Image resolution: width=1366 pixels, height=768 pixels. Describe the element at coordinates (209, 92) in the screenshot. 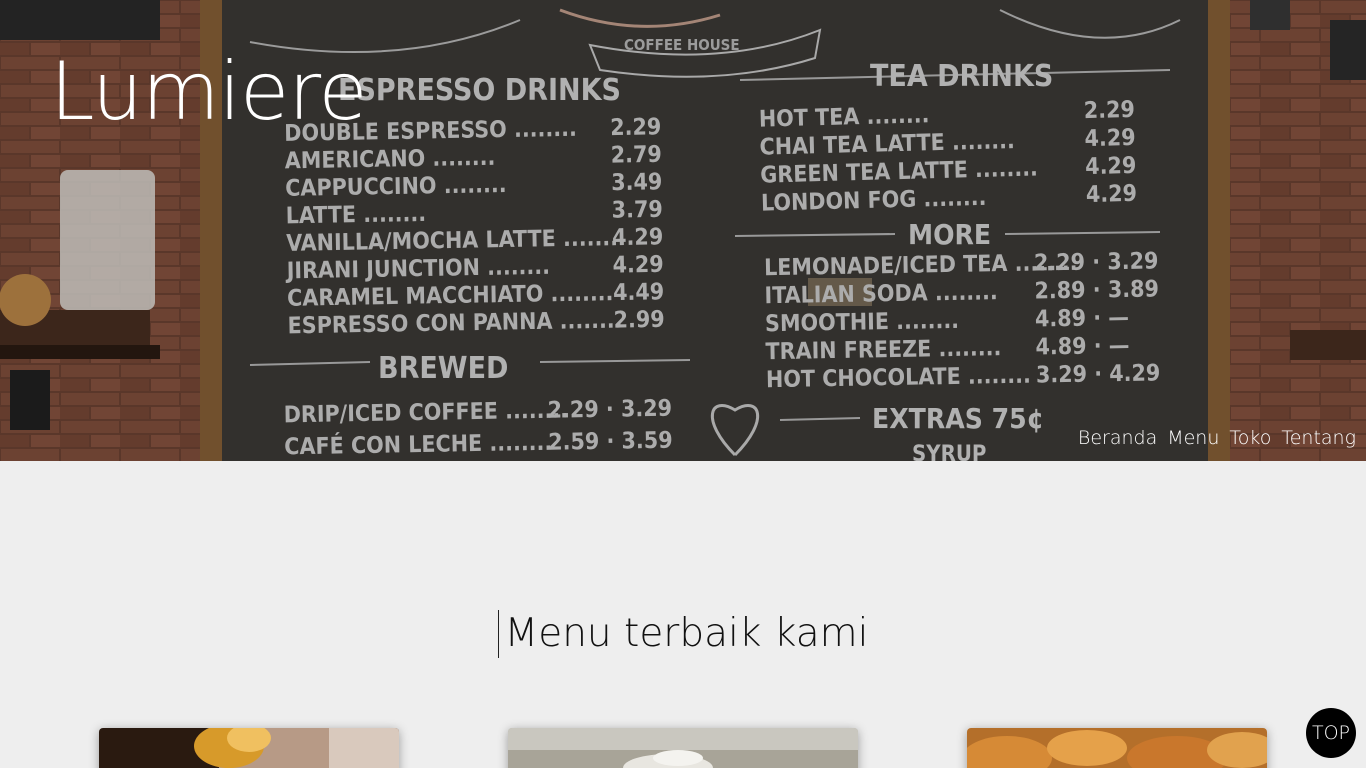

I see `site-logo: Lumiere` at that location.